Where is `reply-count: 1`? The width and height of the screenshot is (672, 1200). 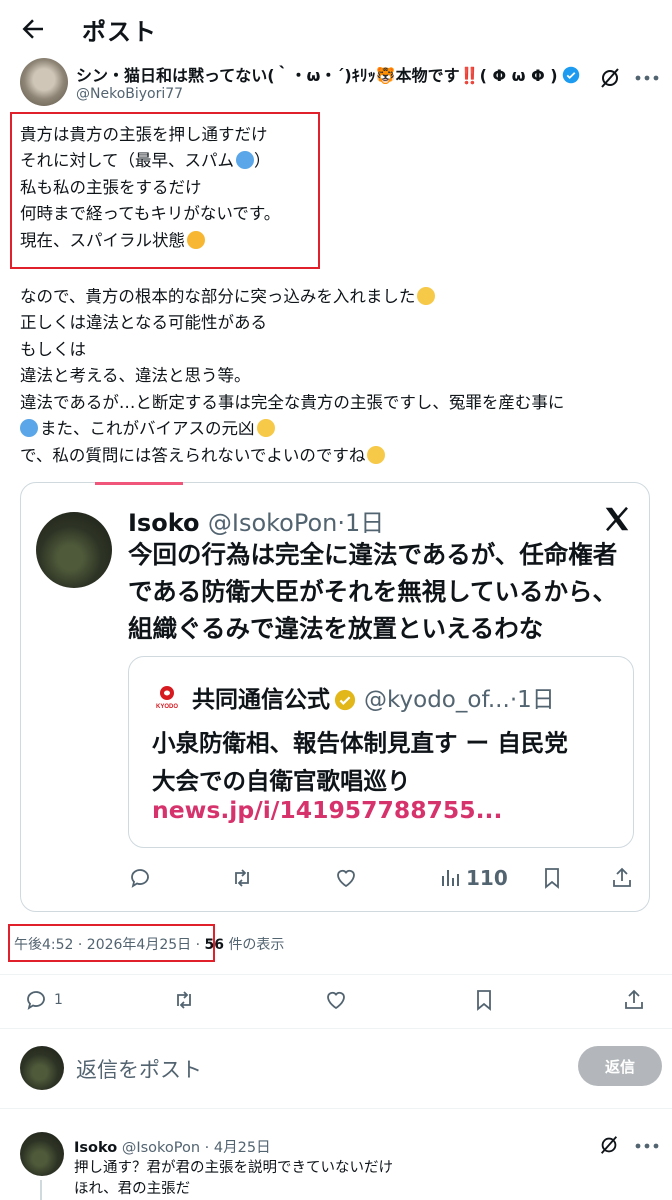
reply-count: 1 is located at coordinates (58, 1000).